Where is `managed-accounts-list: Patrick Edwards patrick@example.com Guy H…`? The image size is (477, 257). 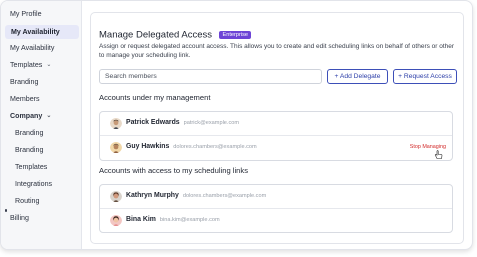 managed-accounts-list: Patrick Edwards patrick@example.com Guy H… is located at coordinates (276, 136).